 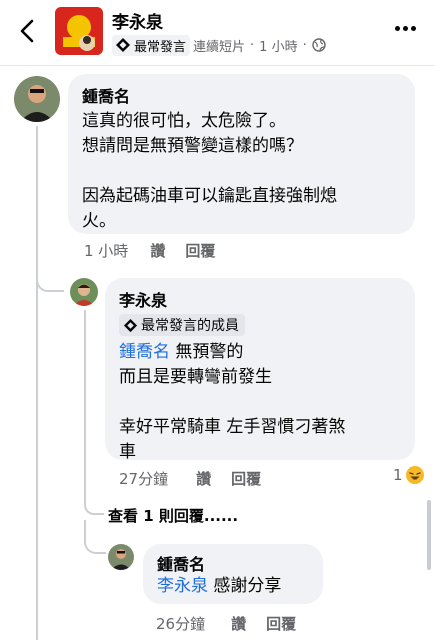 What do you see at coordinates (232, 426) in the screenshot?
I see `comment-line: 幸好平常騎車 左手習慣刁著煞` at bounding box center [232, 426].